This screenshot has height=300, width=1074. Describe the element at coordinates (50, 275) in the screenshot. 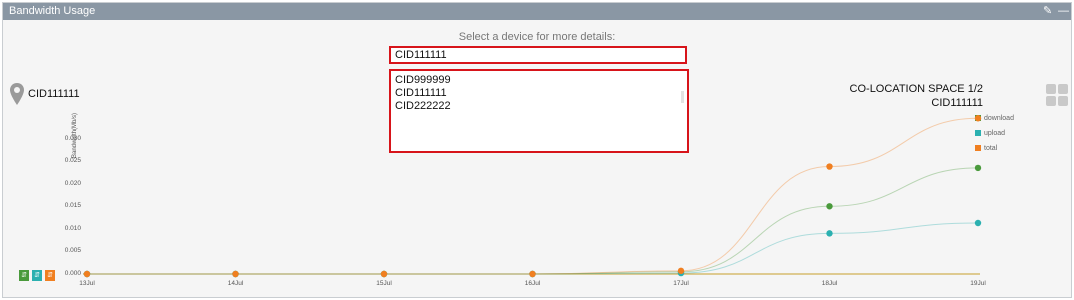

I see `toggle-total-button: ⇵` at that location.